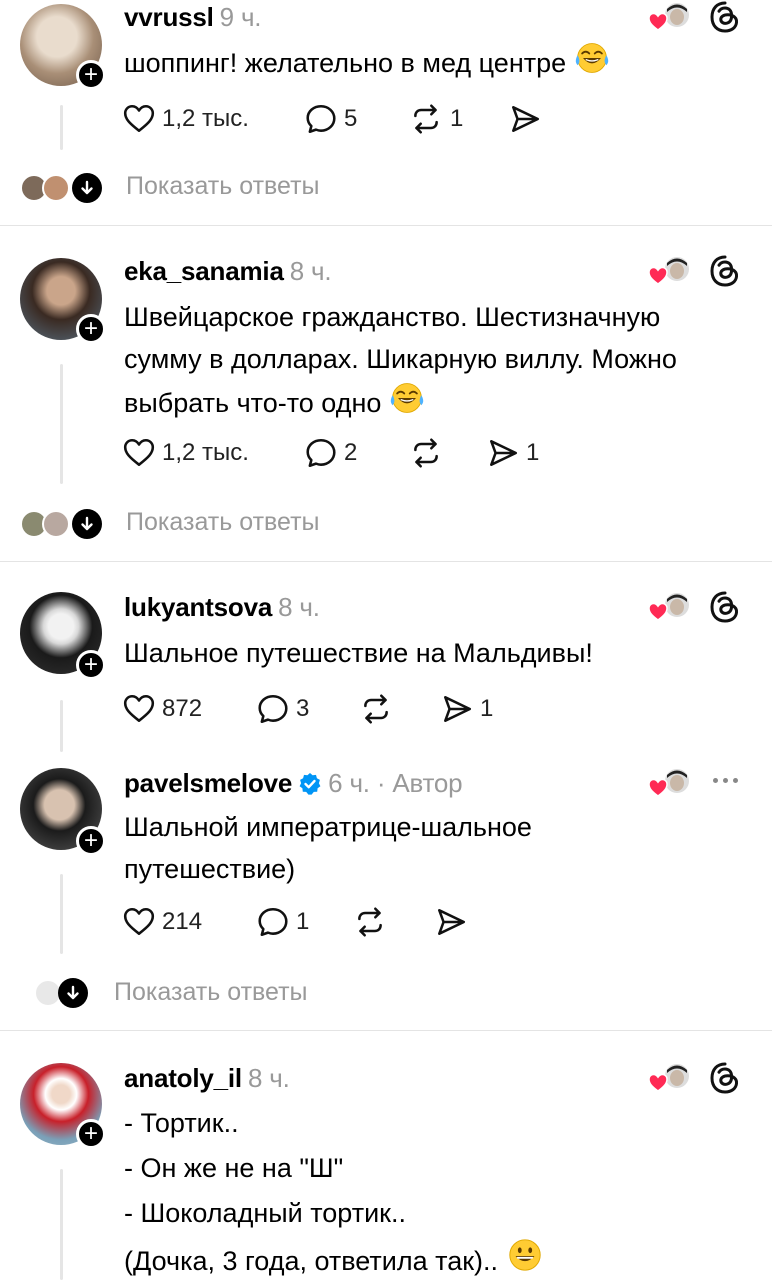 Image resolution: width=772 pixels, height=1284 pixels. Describe the element at coordinates (182, 708) in the screenshot. I see `like-count: 872` at that location.